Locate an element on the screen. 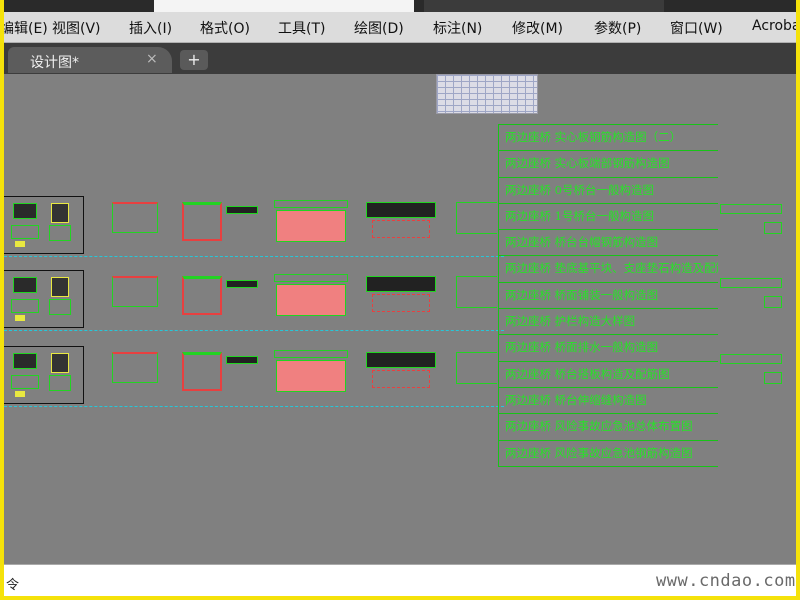 The width and height of the screenshot is (800, 600). new-tab-button: + is located at coordinates (194, 60).